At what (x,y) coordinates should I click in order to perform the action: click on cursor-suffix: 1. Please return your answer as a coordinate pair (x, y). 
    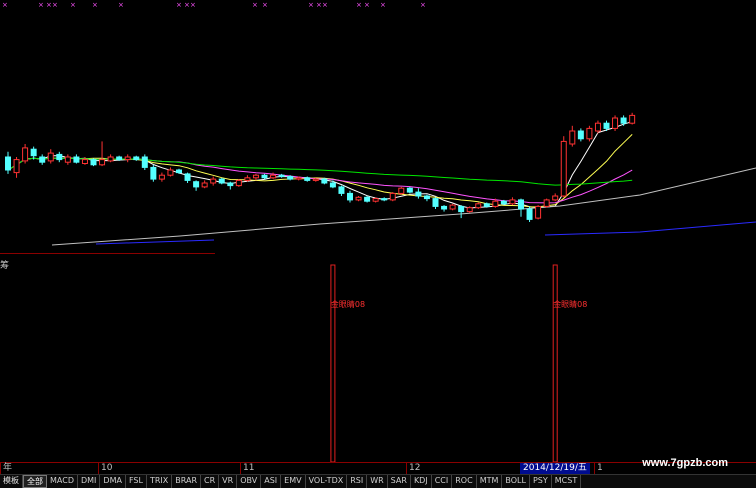
    Looking at the image, I should click on (598, 468).